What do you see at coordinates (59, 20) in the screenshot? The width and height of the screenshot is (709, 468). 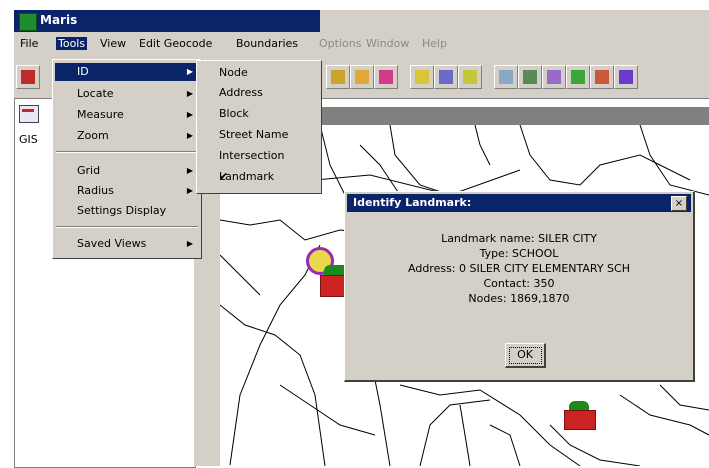 I see `window-title: Maris` at bounding box center [59, 20].